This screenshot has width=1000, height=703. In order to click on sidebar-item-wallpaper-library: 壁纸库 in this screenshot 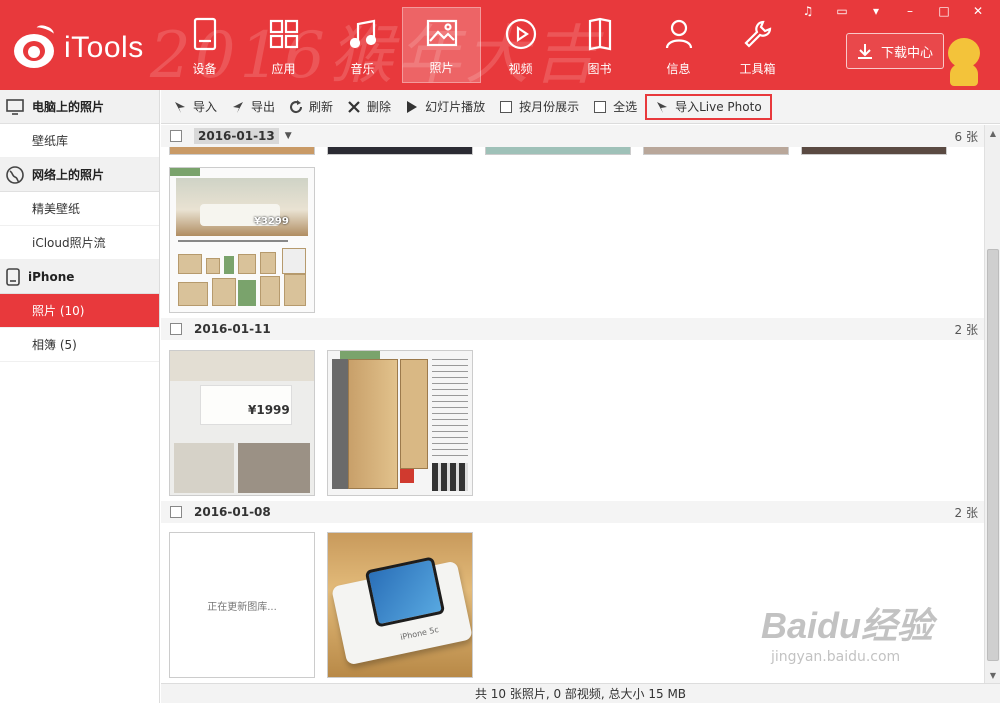, I will do `click(79, 141)`.